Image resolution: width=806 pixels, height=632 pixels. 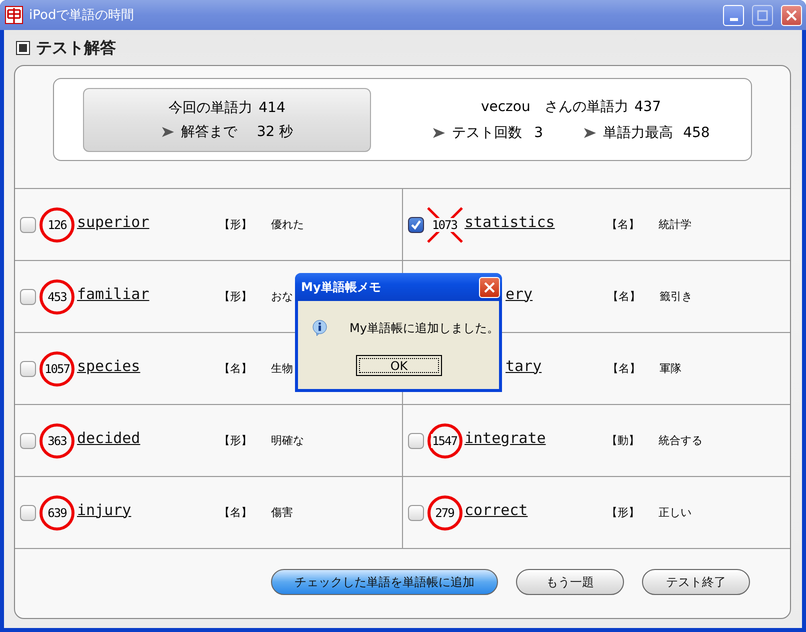 I want to click on score-label: 今回の単語力, so click(x=210, y=107).